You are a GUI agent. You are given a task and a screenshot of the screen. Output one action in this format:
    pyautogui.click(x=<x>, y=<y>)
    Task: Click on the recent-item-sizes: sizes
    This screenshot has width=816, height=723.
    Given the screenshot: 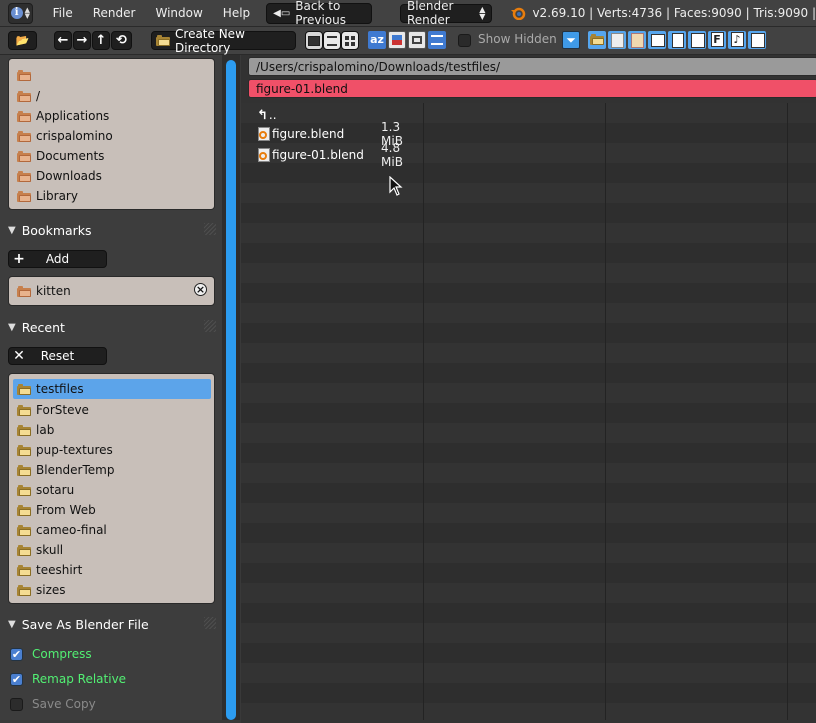 What is the action you would take?
    pyautogui.click(x=41, y=590)
    